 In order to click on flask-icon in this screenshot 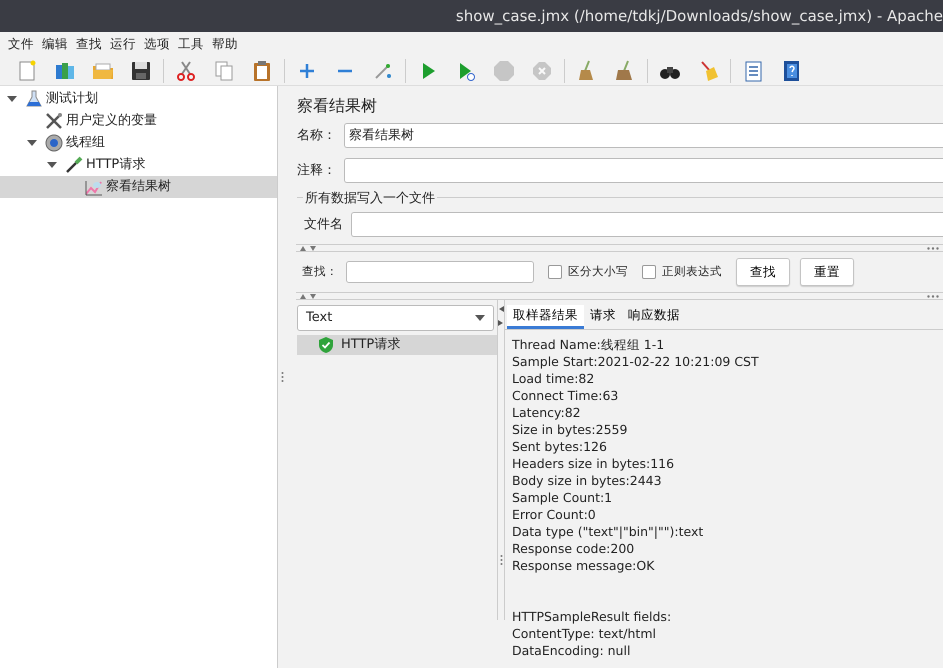, I will do `click(34, 99)`.